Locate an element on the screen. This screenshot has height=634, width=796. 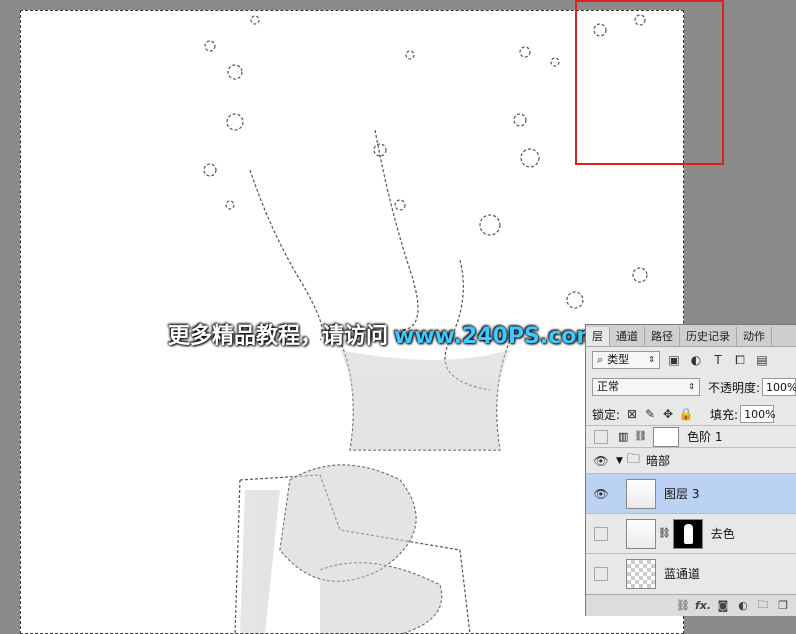
search-icon: ⌕ is located at coordinates (600, 359).